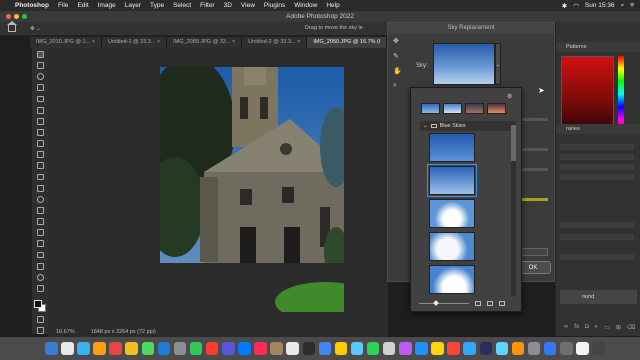 This screenshot has width=640, height=360. Describe the element at coordinates (82, 5) in the screenshot. I see `menu-edit: Edit` at that location.